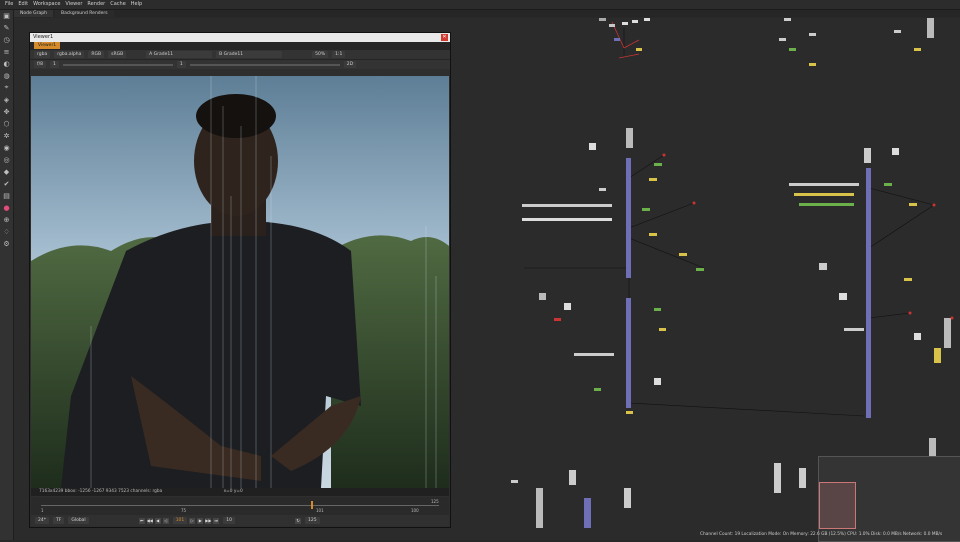 This screenshot has width=960, height=542. I want to click on last-frame-icon: ⏭, so click(216, 520).